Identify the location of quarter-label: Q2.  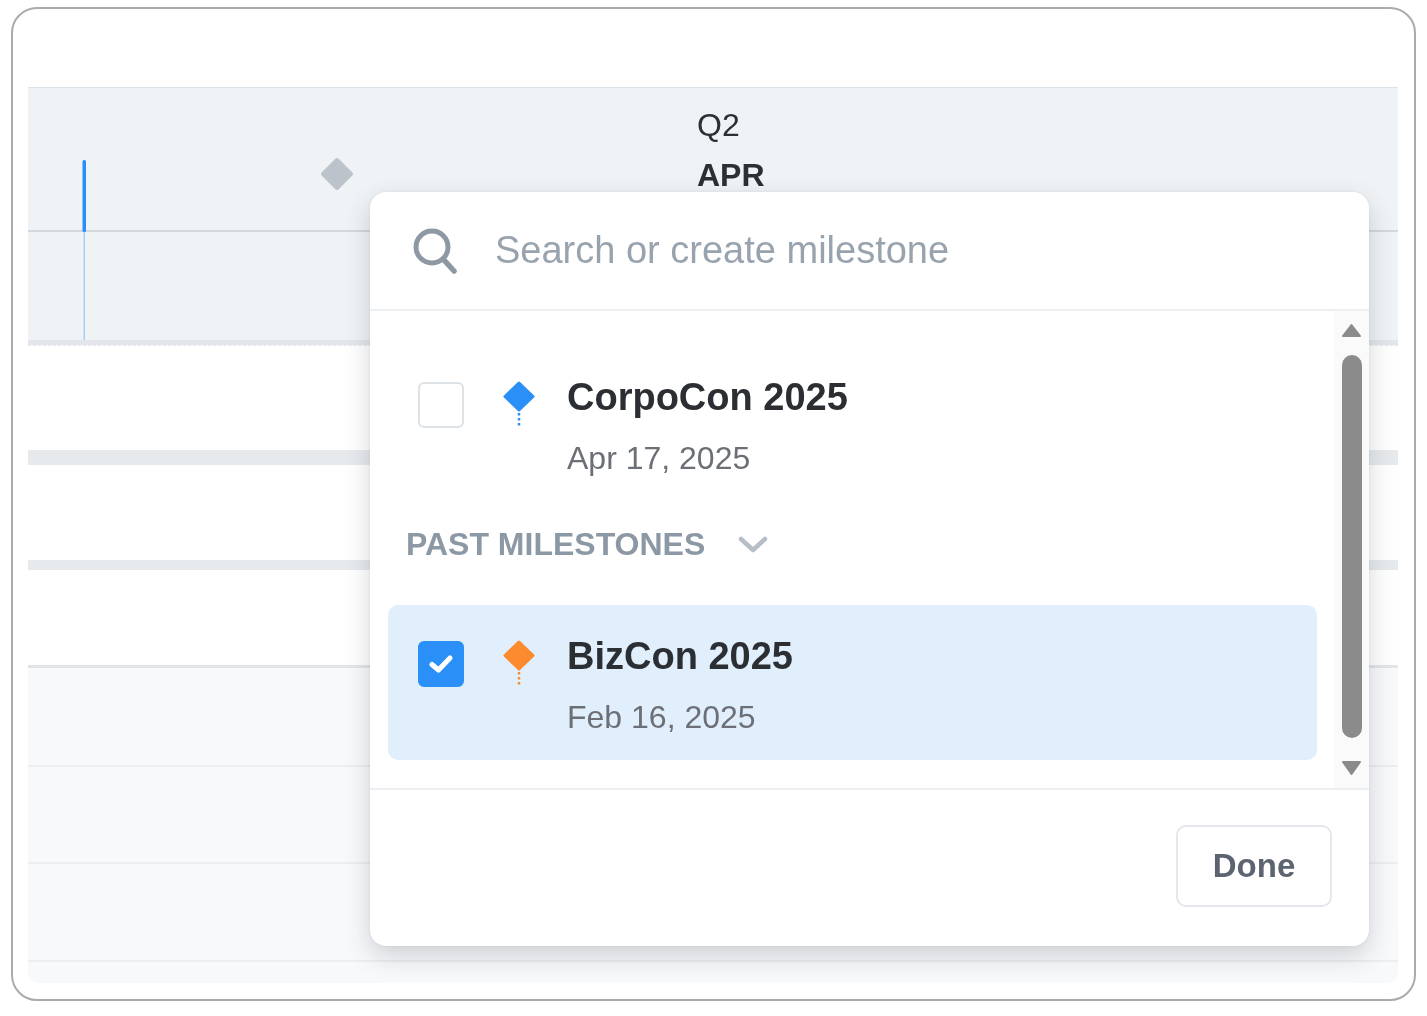
(718, 125).